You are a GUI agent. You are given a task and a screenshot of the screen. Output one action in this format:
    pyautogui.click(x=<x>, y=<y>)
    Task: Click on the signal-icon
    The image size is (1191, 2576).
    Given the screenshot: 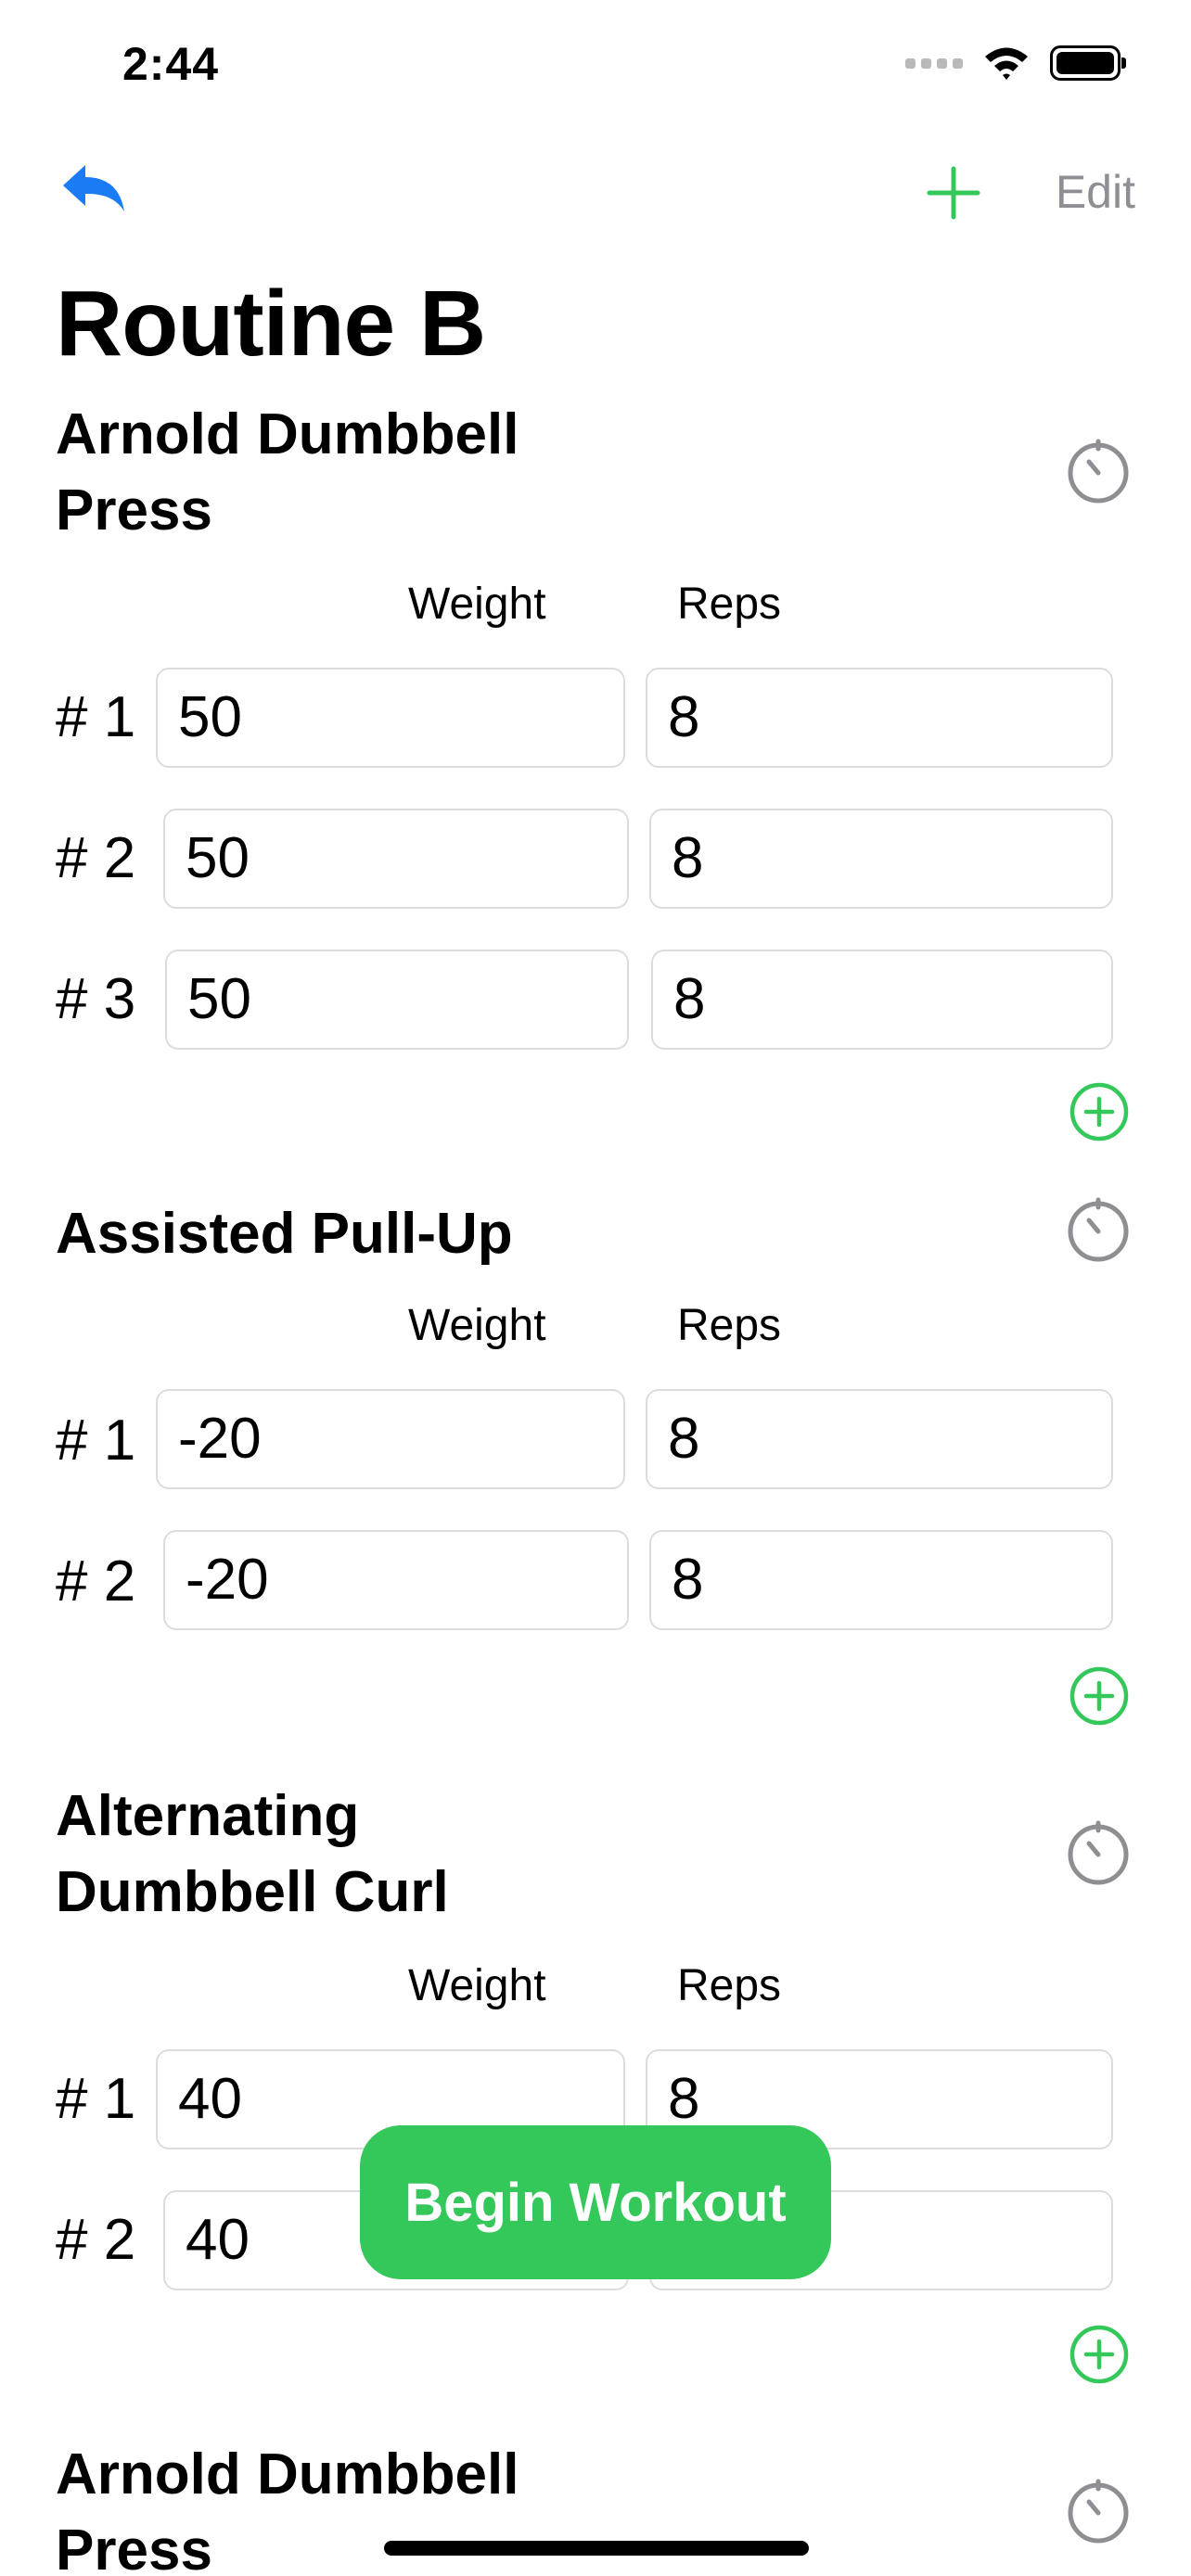 What is the action you would take?
    pyautogui.click(x=934, y=63)
    